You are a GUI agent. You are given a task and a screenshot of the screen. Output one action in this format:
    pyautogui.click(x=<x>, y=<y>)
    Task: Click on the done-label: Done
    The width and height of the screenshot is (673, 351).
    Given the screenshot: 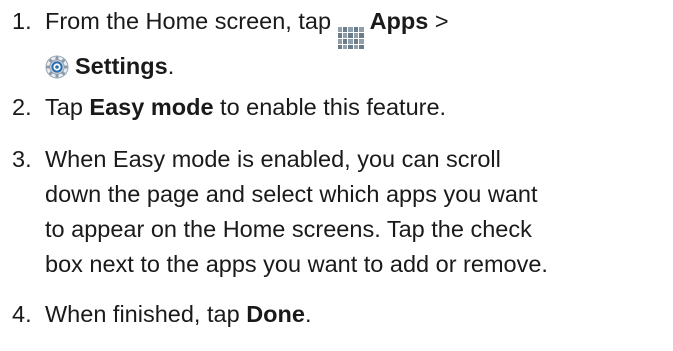 What is the action you would take?
    pyautogui.click(x=275, y=314)
    